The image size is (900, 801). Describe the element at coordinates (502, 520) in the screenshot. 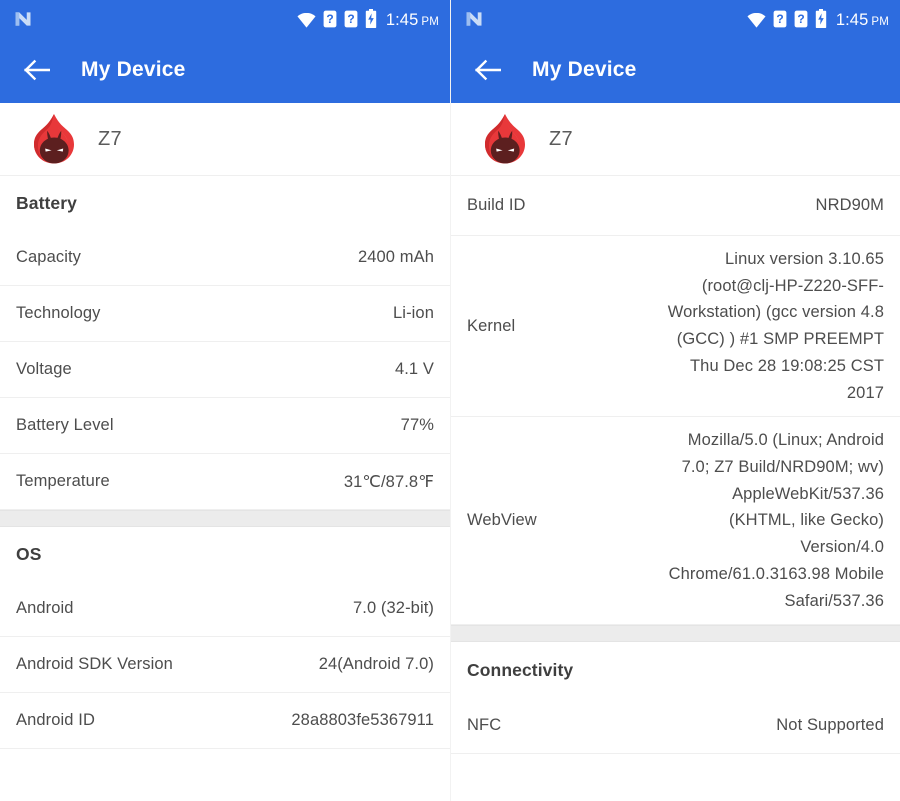

I see `row-label: WebView` at that location.